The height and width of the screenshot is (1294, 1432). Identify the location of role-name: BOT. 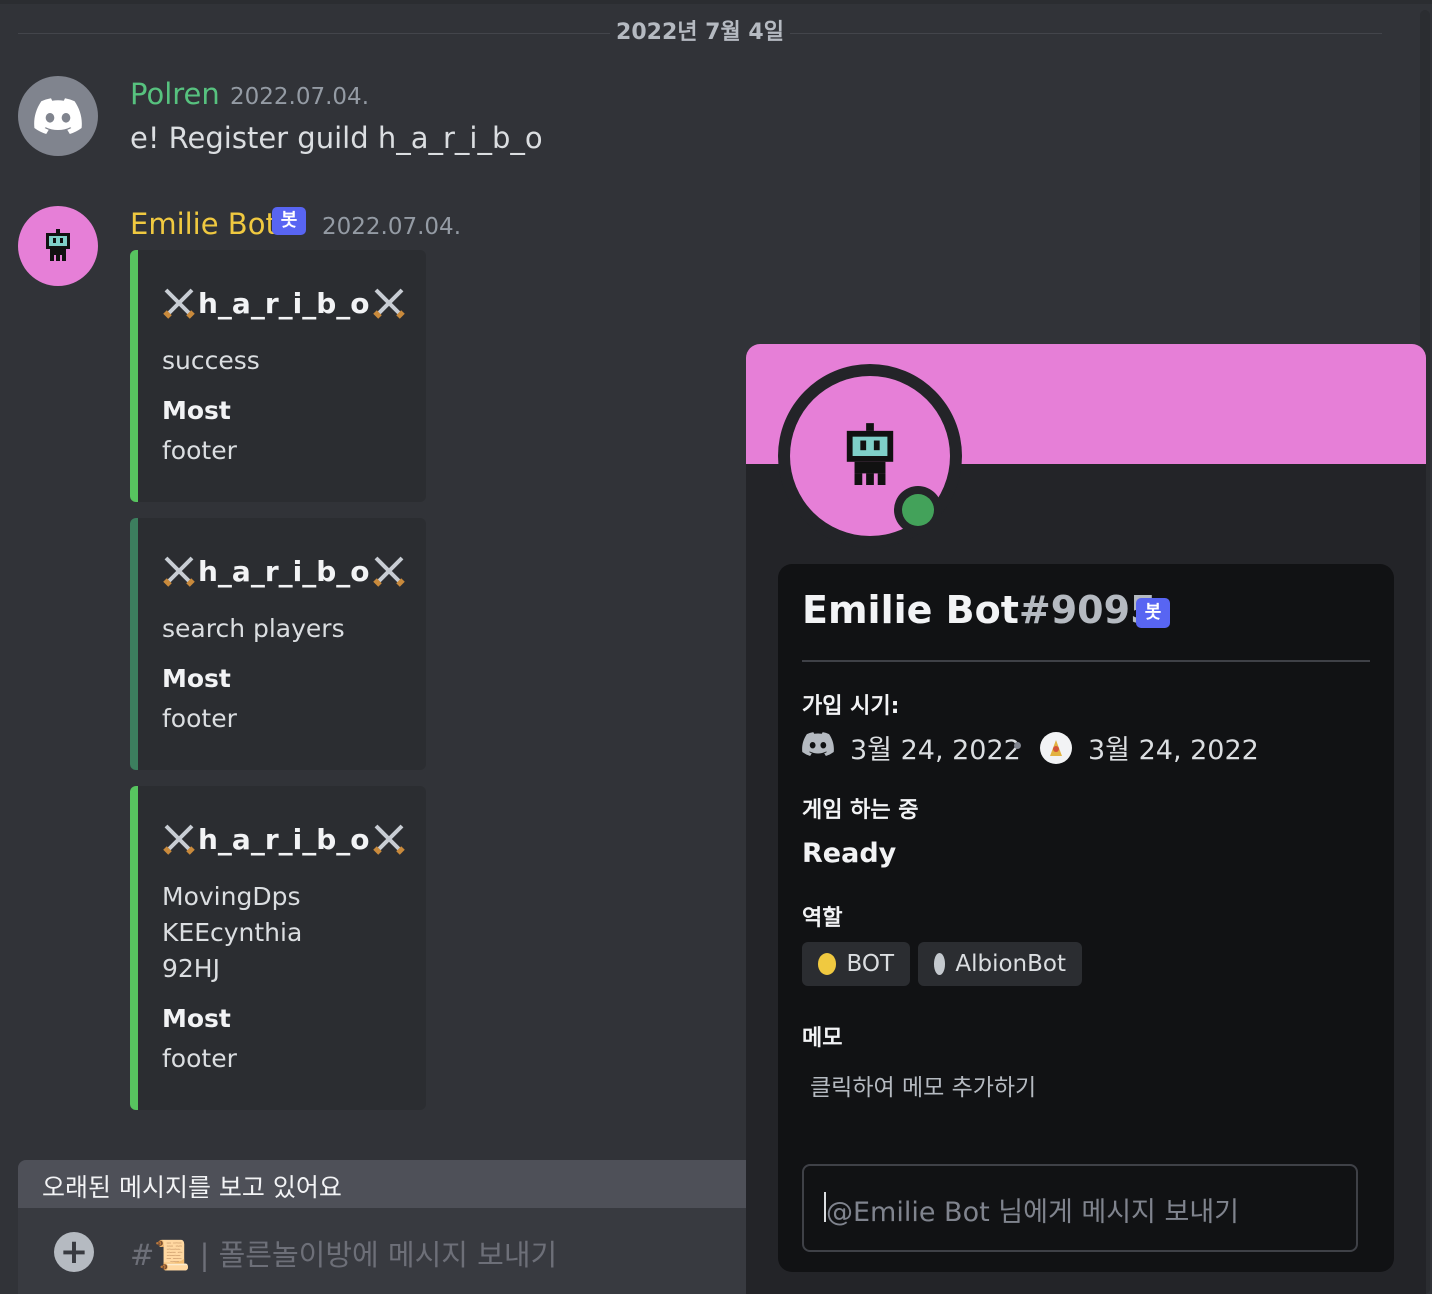
(870, 964).